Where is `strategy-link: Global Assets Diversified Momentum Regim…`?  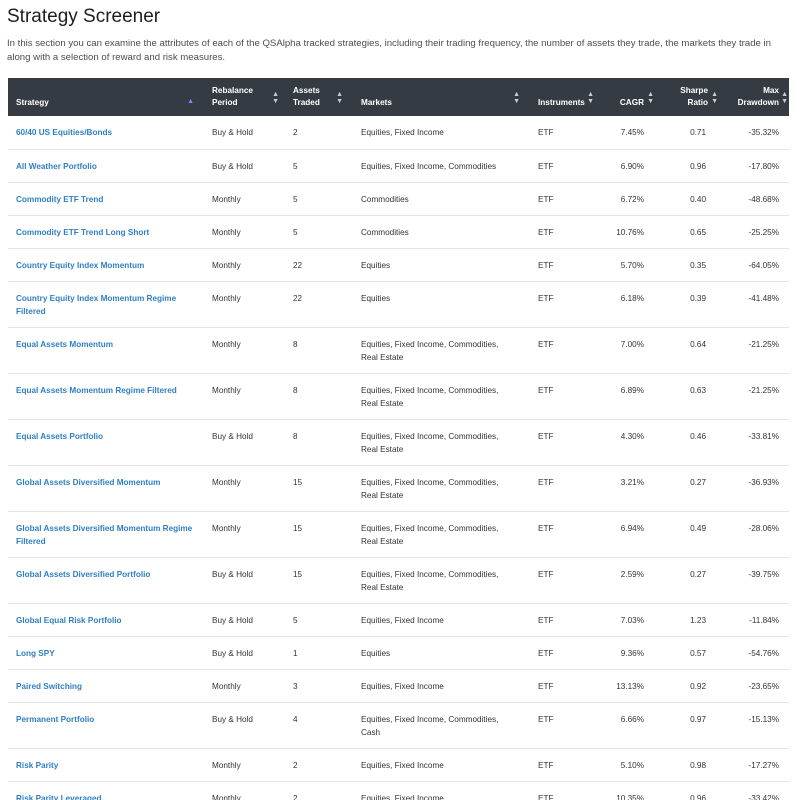
strategy-link: Global Assets Diversified Momentum Regim… is located at coordinates (106, 534).